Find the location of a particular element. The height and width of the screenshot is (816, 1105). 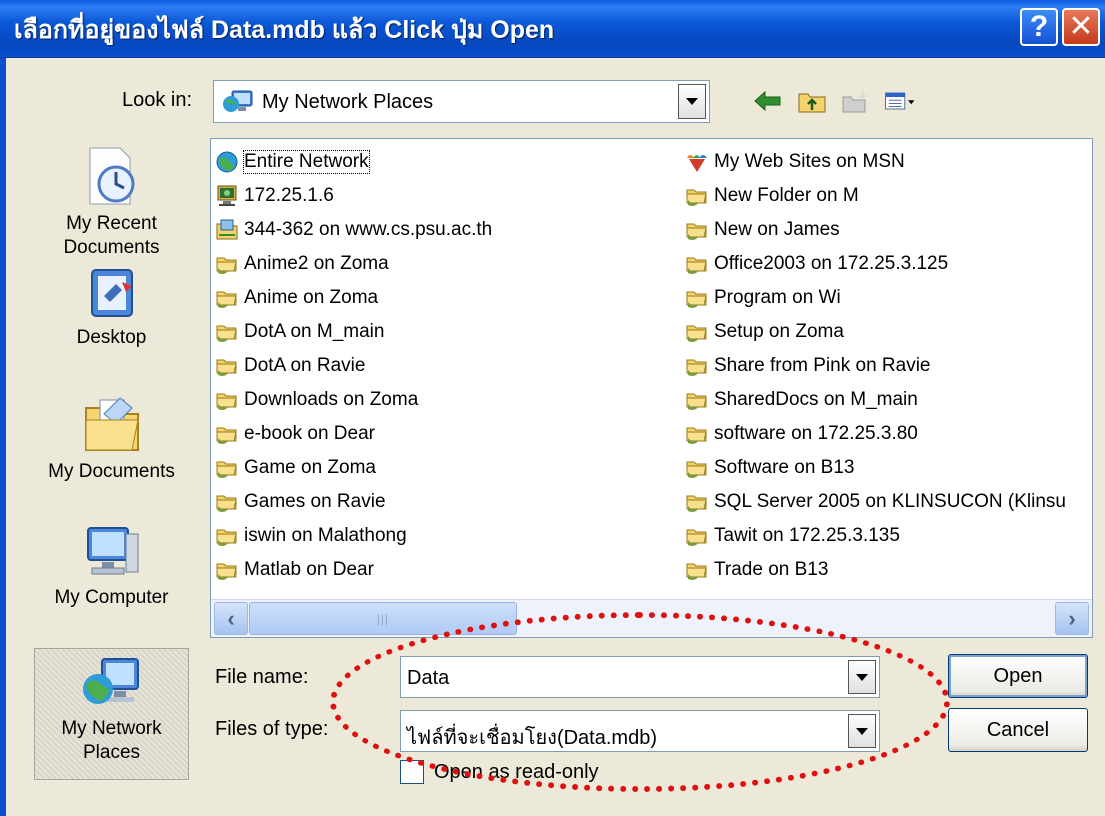

file-list-item-label: DotA on Ravie is located at coordinates (305, 365).